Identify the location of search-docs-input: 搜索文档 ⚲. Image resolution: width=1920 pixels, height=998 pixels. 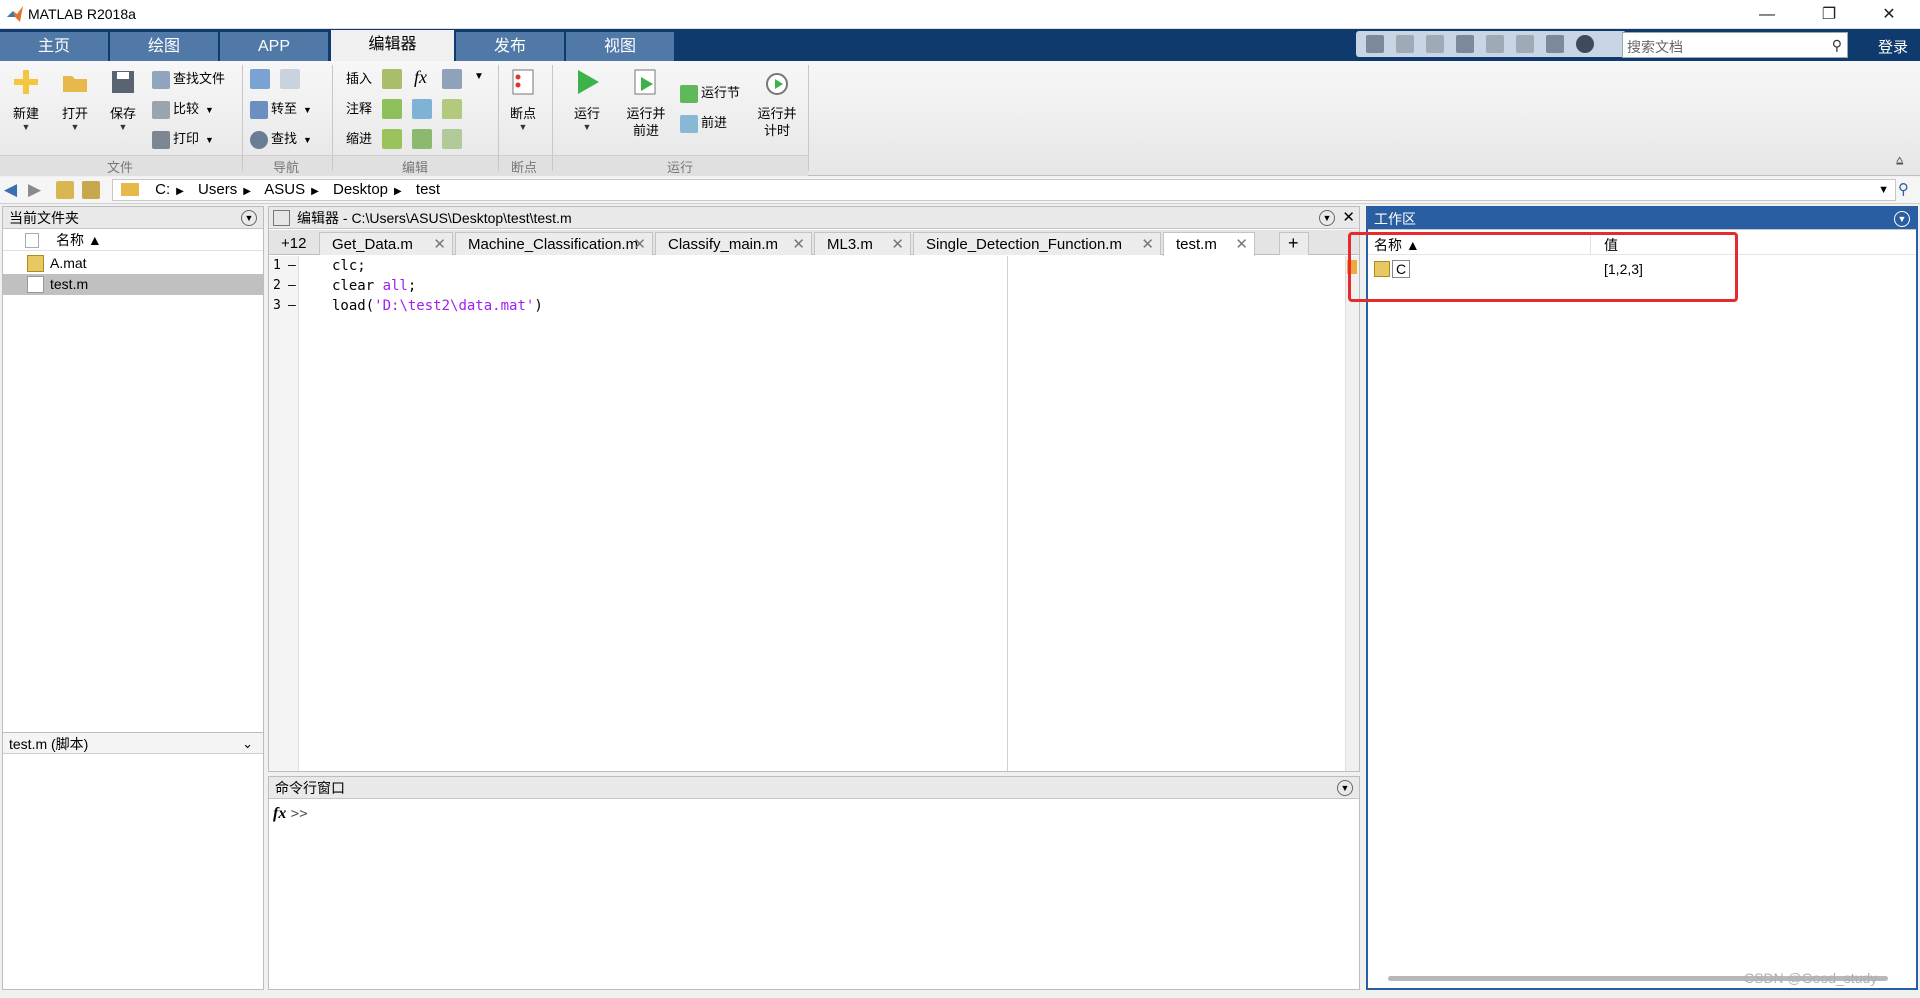
(1735, 45).